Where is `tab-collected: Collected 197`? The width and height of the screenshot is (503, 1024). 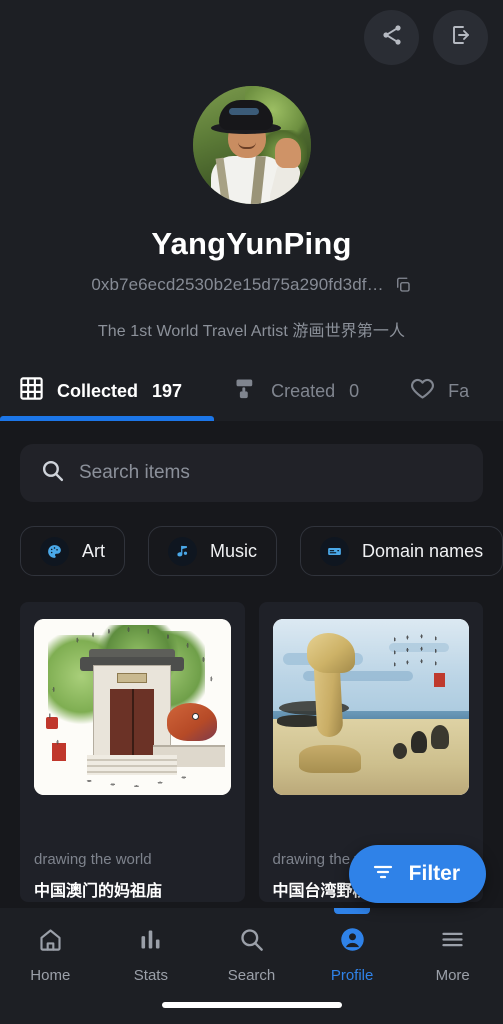
tab-collected: Collected 197 is located at coordinates (107, 398).